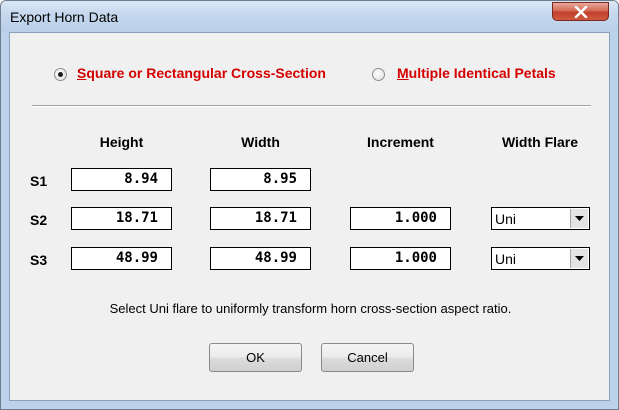 The width and height of the screenshot is (619, 410). I want to click on header-width: Width, so click(260, 142).